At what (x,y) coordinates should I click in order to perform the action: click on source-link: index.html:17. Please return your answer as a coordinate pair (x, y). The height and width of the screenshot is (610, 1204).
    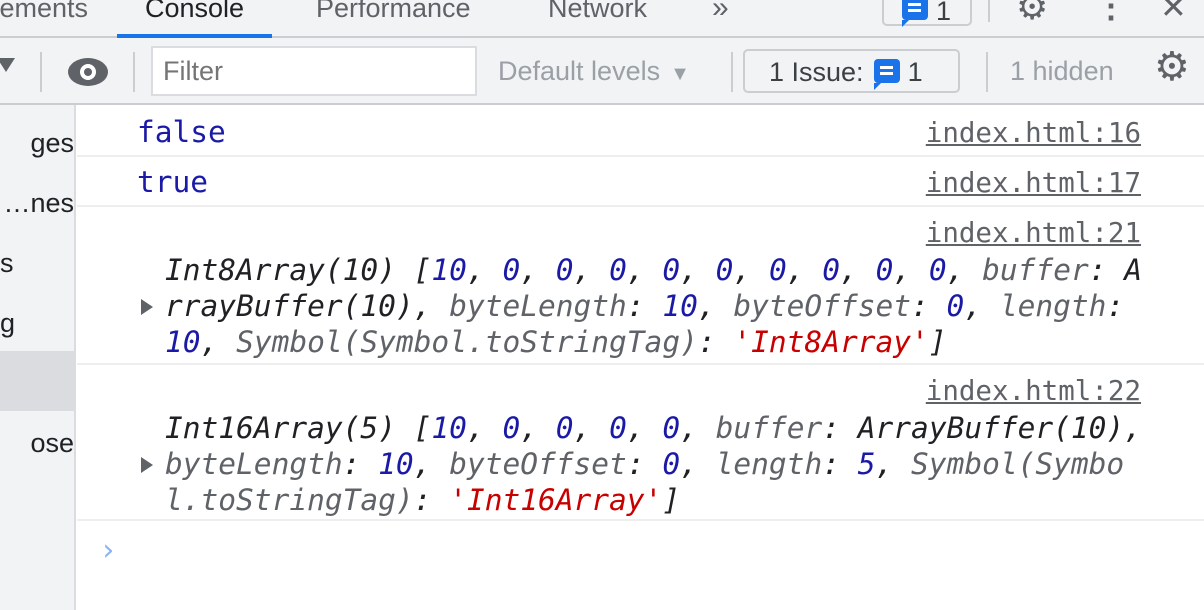
    Looking at the image, I should click on (1033, 183).